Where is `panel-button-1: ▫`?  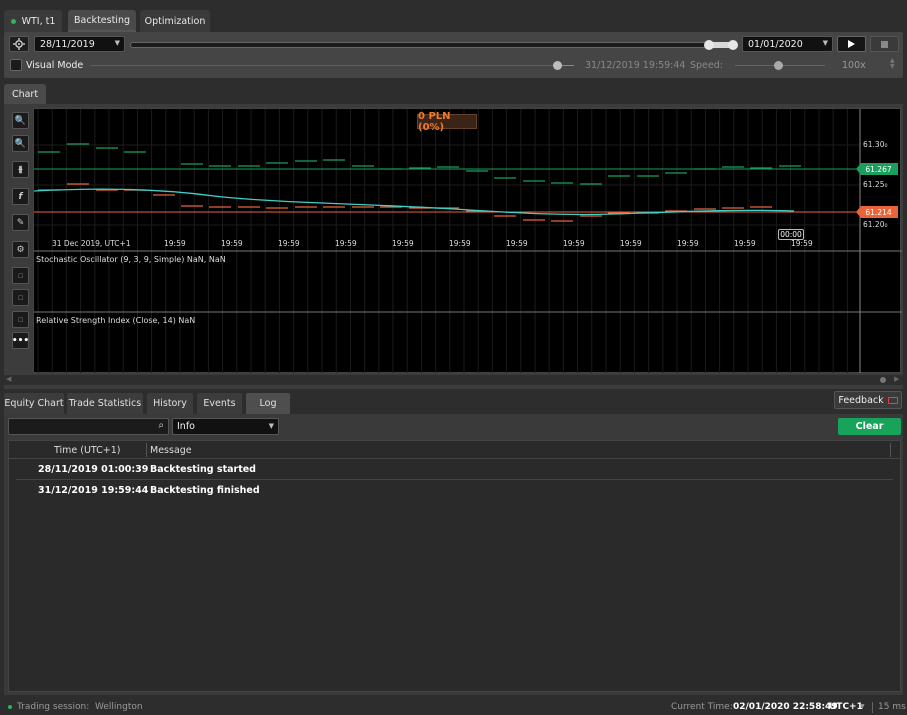
panel-button-1: ▫ is located at coordinates (20, 275).